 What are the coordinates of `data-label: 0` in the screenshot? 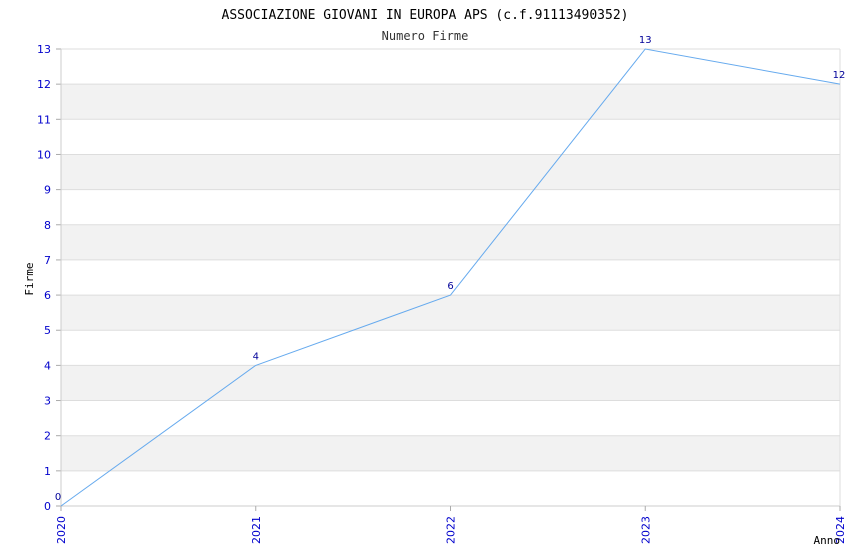 It's located at (58, 497).